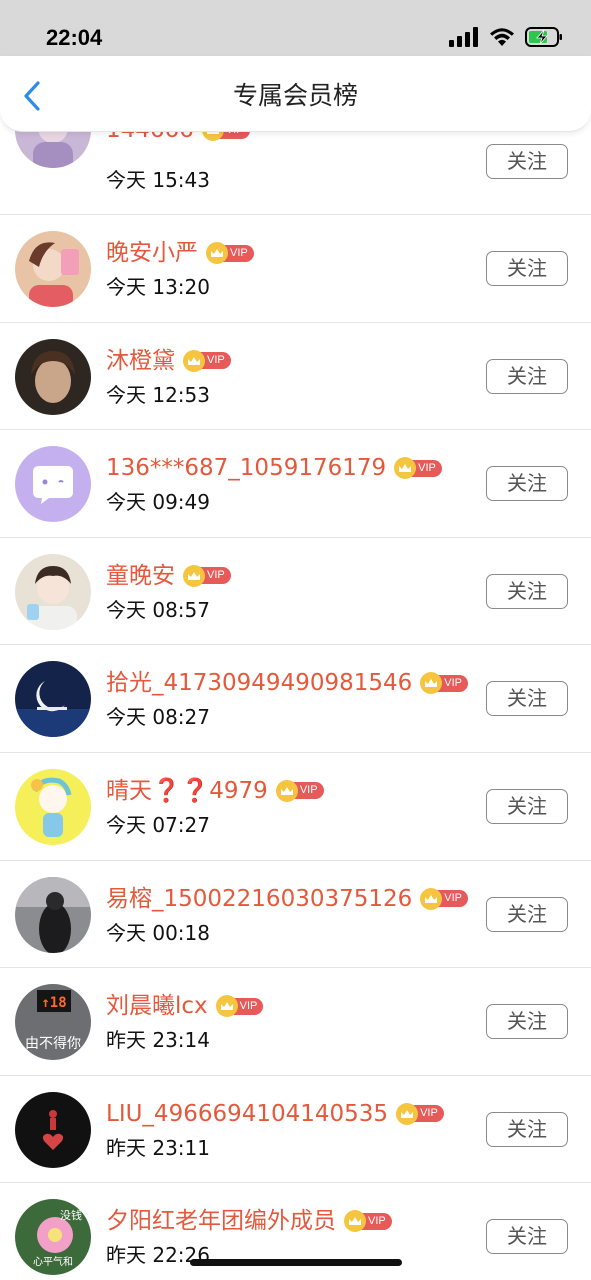 Image resolution: width=591 pixels, height=1280 pixels. What do you see at coordinates (295, 591) in the screenshot?
I see `member-row: 童晚安 VIP 今天 08:57 关注` at bounding box center [295, 591].